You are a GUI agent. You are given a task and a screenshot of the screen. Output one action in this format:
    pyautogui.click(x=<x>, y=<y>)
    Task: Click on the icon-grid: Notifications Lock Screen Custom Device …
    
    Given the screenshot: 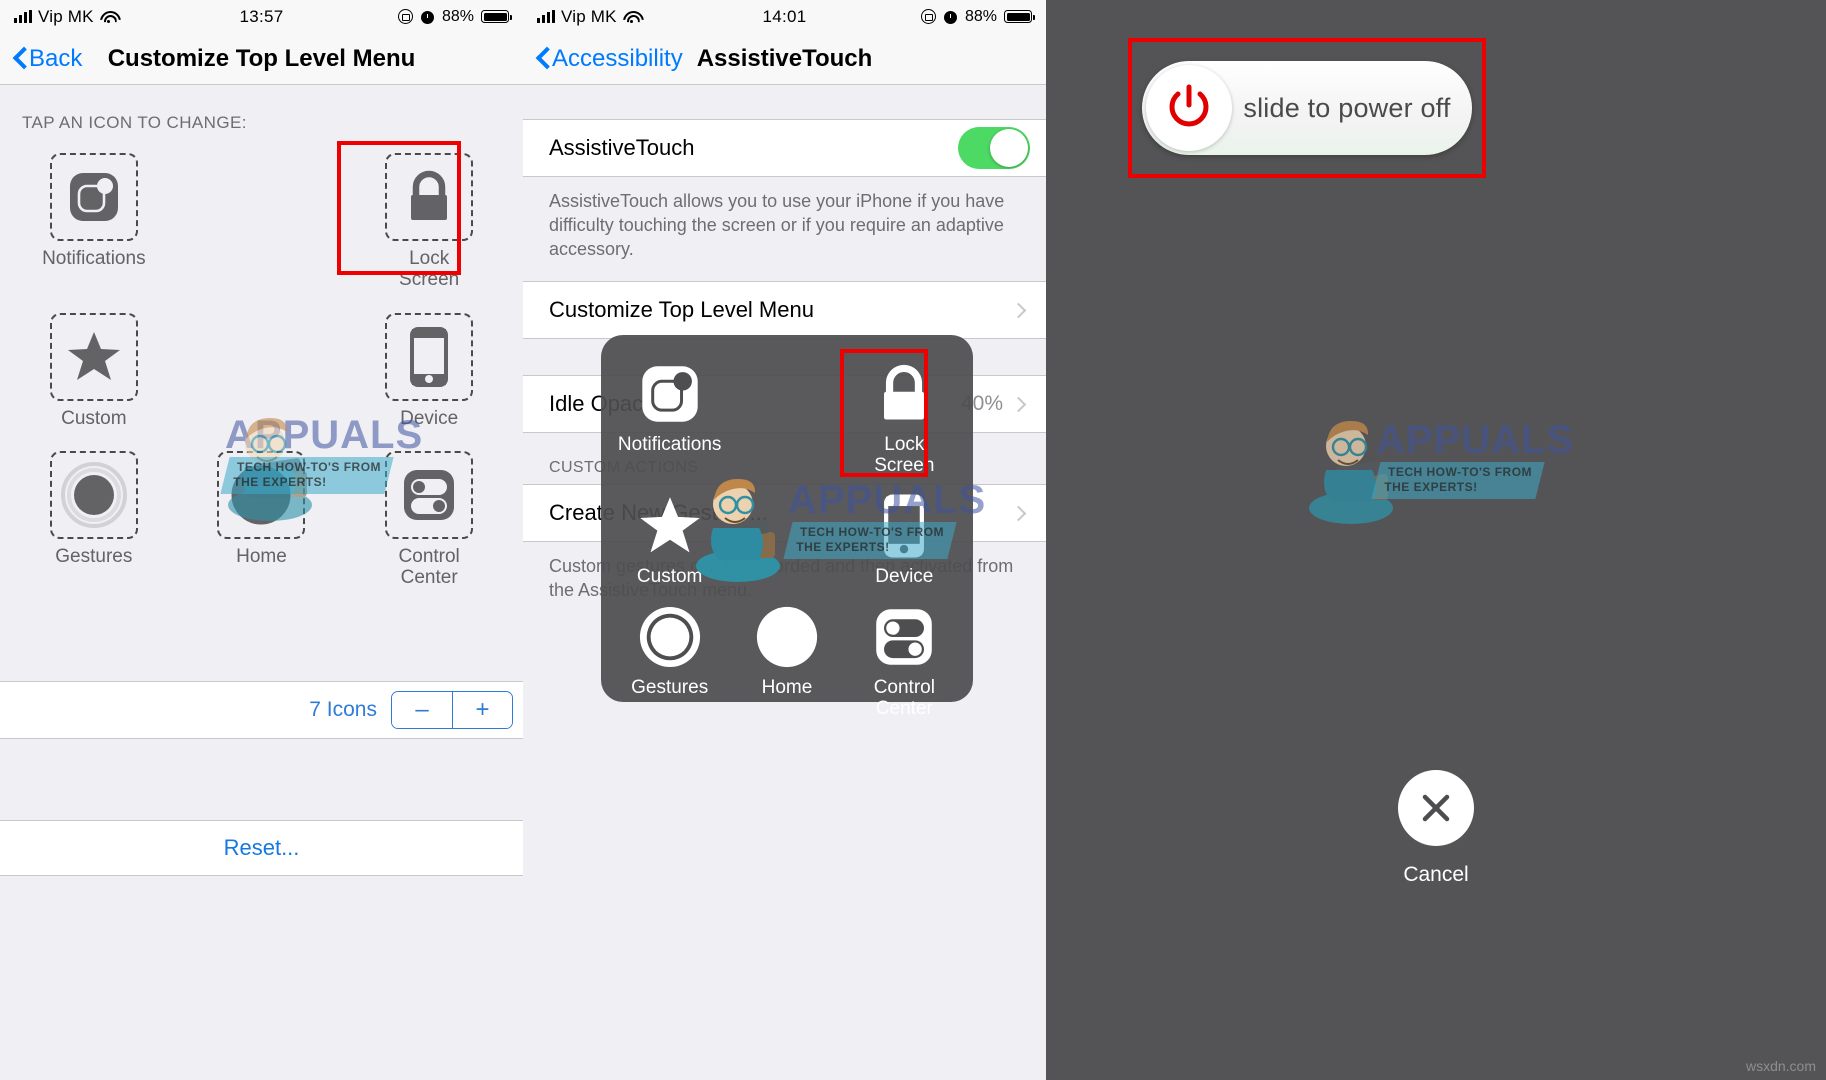 What is the action you would take?
    pyautogui.click(x=261, y=365)
    